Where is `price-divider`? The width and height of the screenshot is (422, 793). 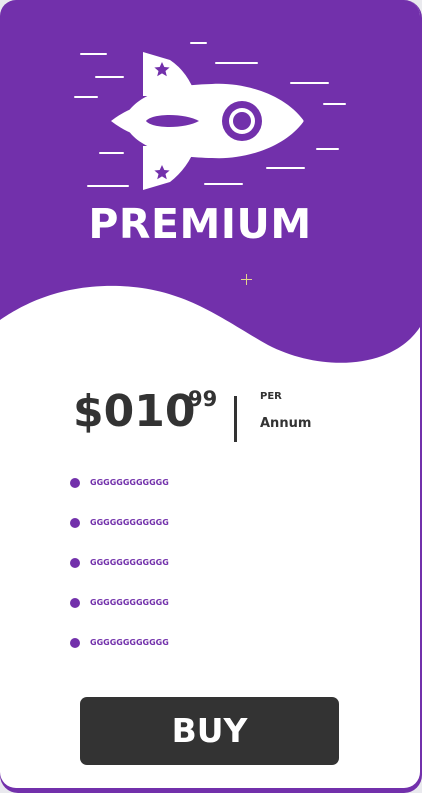
price-divider is located at coordinates (235, 419).